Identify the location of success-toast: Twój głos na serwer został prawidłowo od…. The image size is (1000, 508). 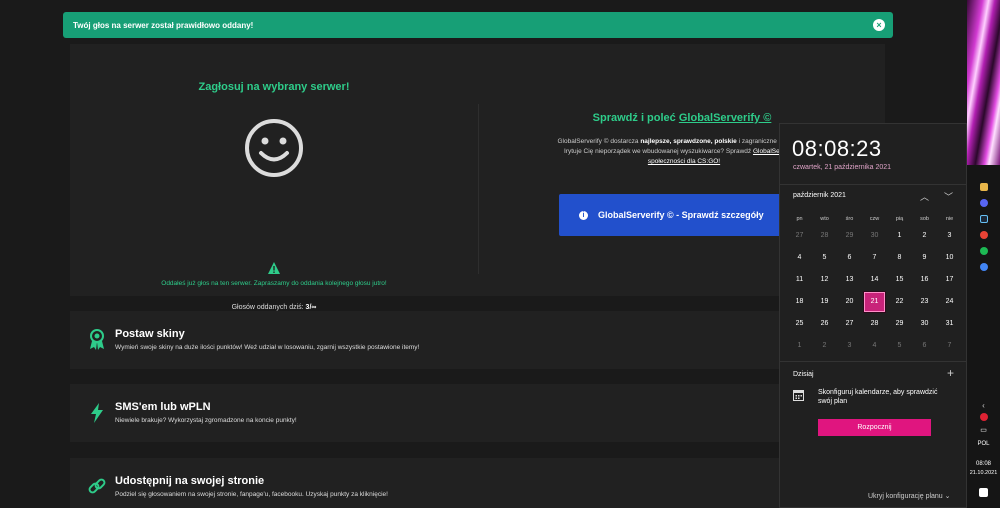
(478, 25).